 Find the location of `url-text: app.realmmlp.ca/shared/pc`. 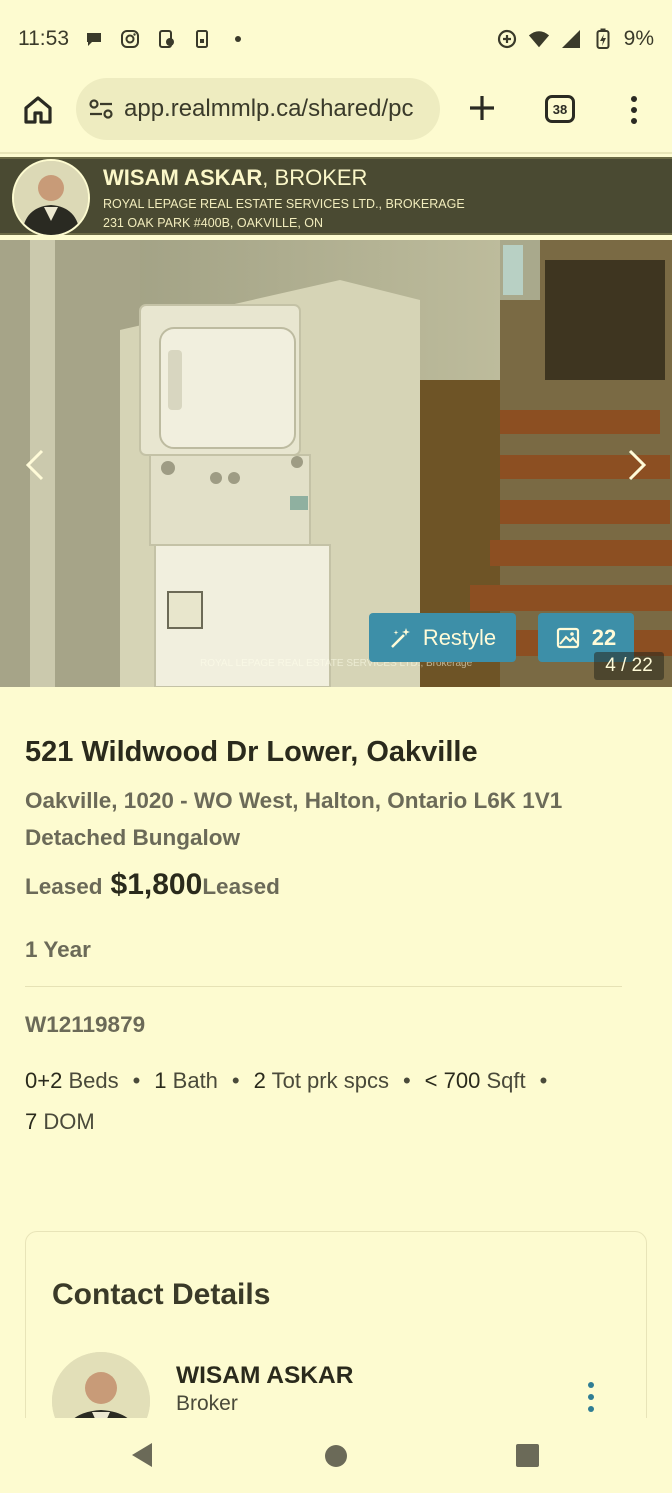

url-text: app.realmmlp.ca/shared/pc is located at coordinates (268, 109).